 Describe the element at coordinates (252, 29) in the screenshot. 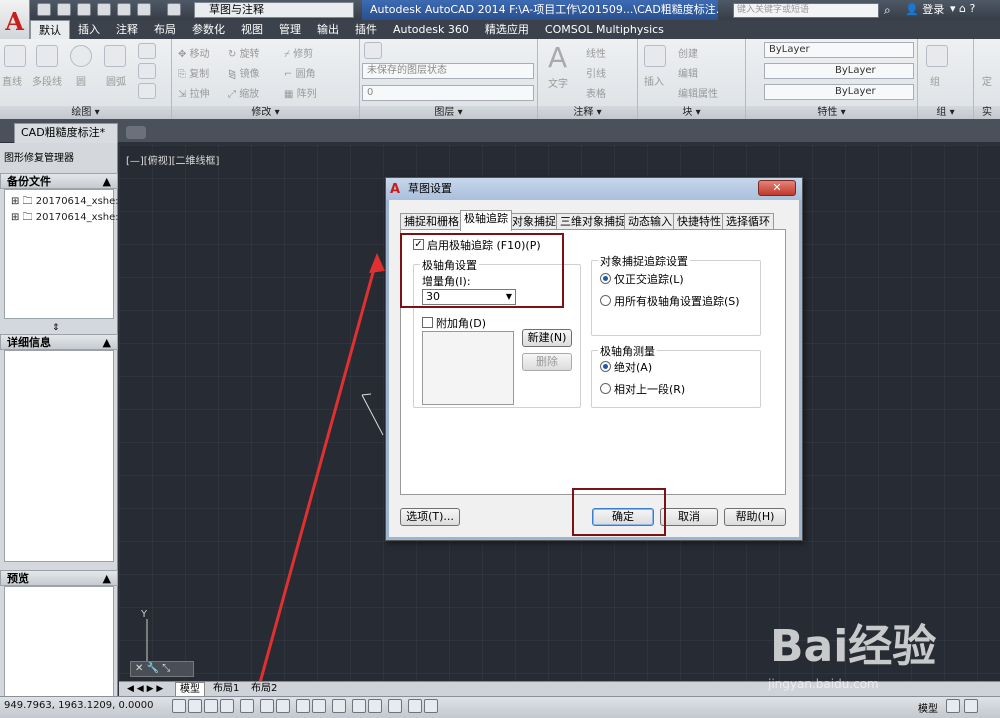

I see `tab-view: 视图` at that location.